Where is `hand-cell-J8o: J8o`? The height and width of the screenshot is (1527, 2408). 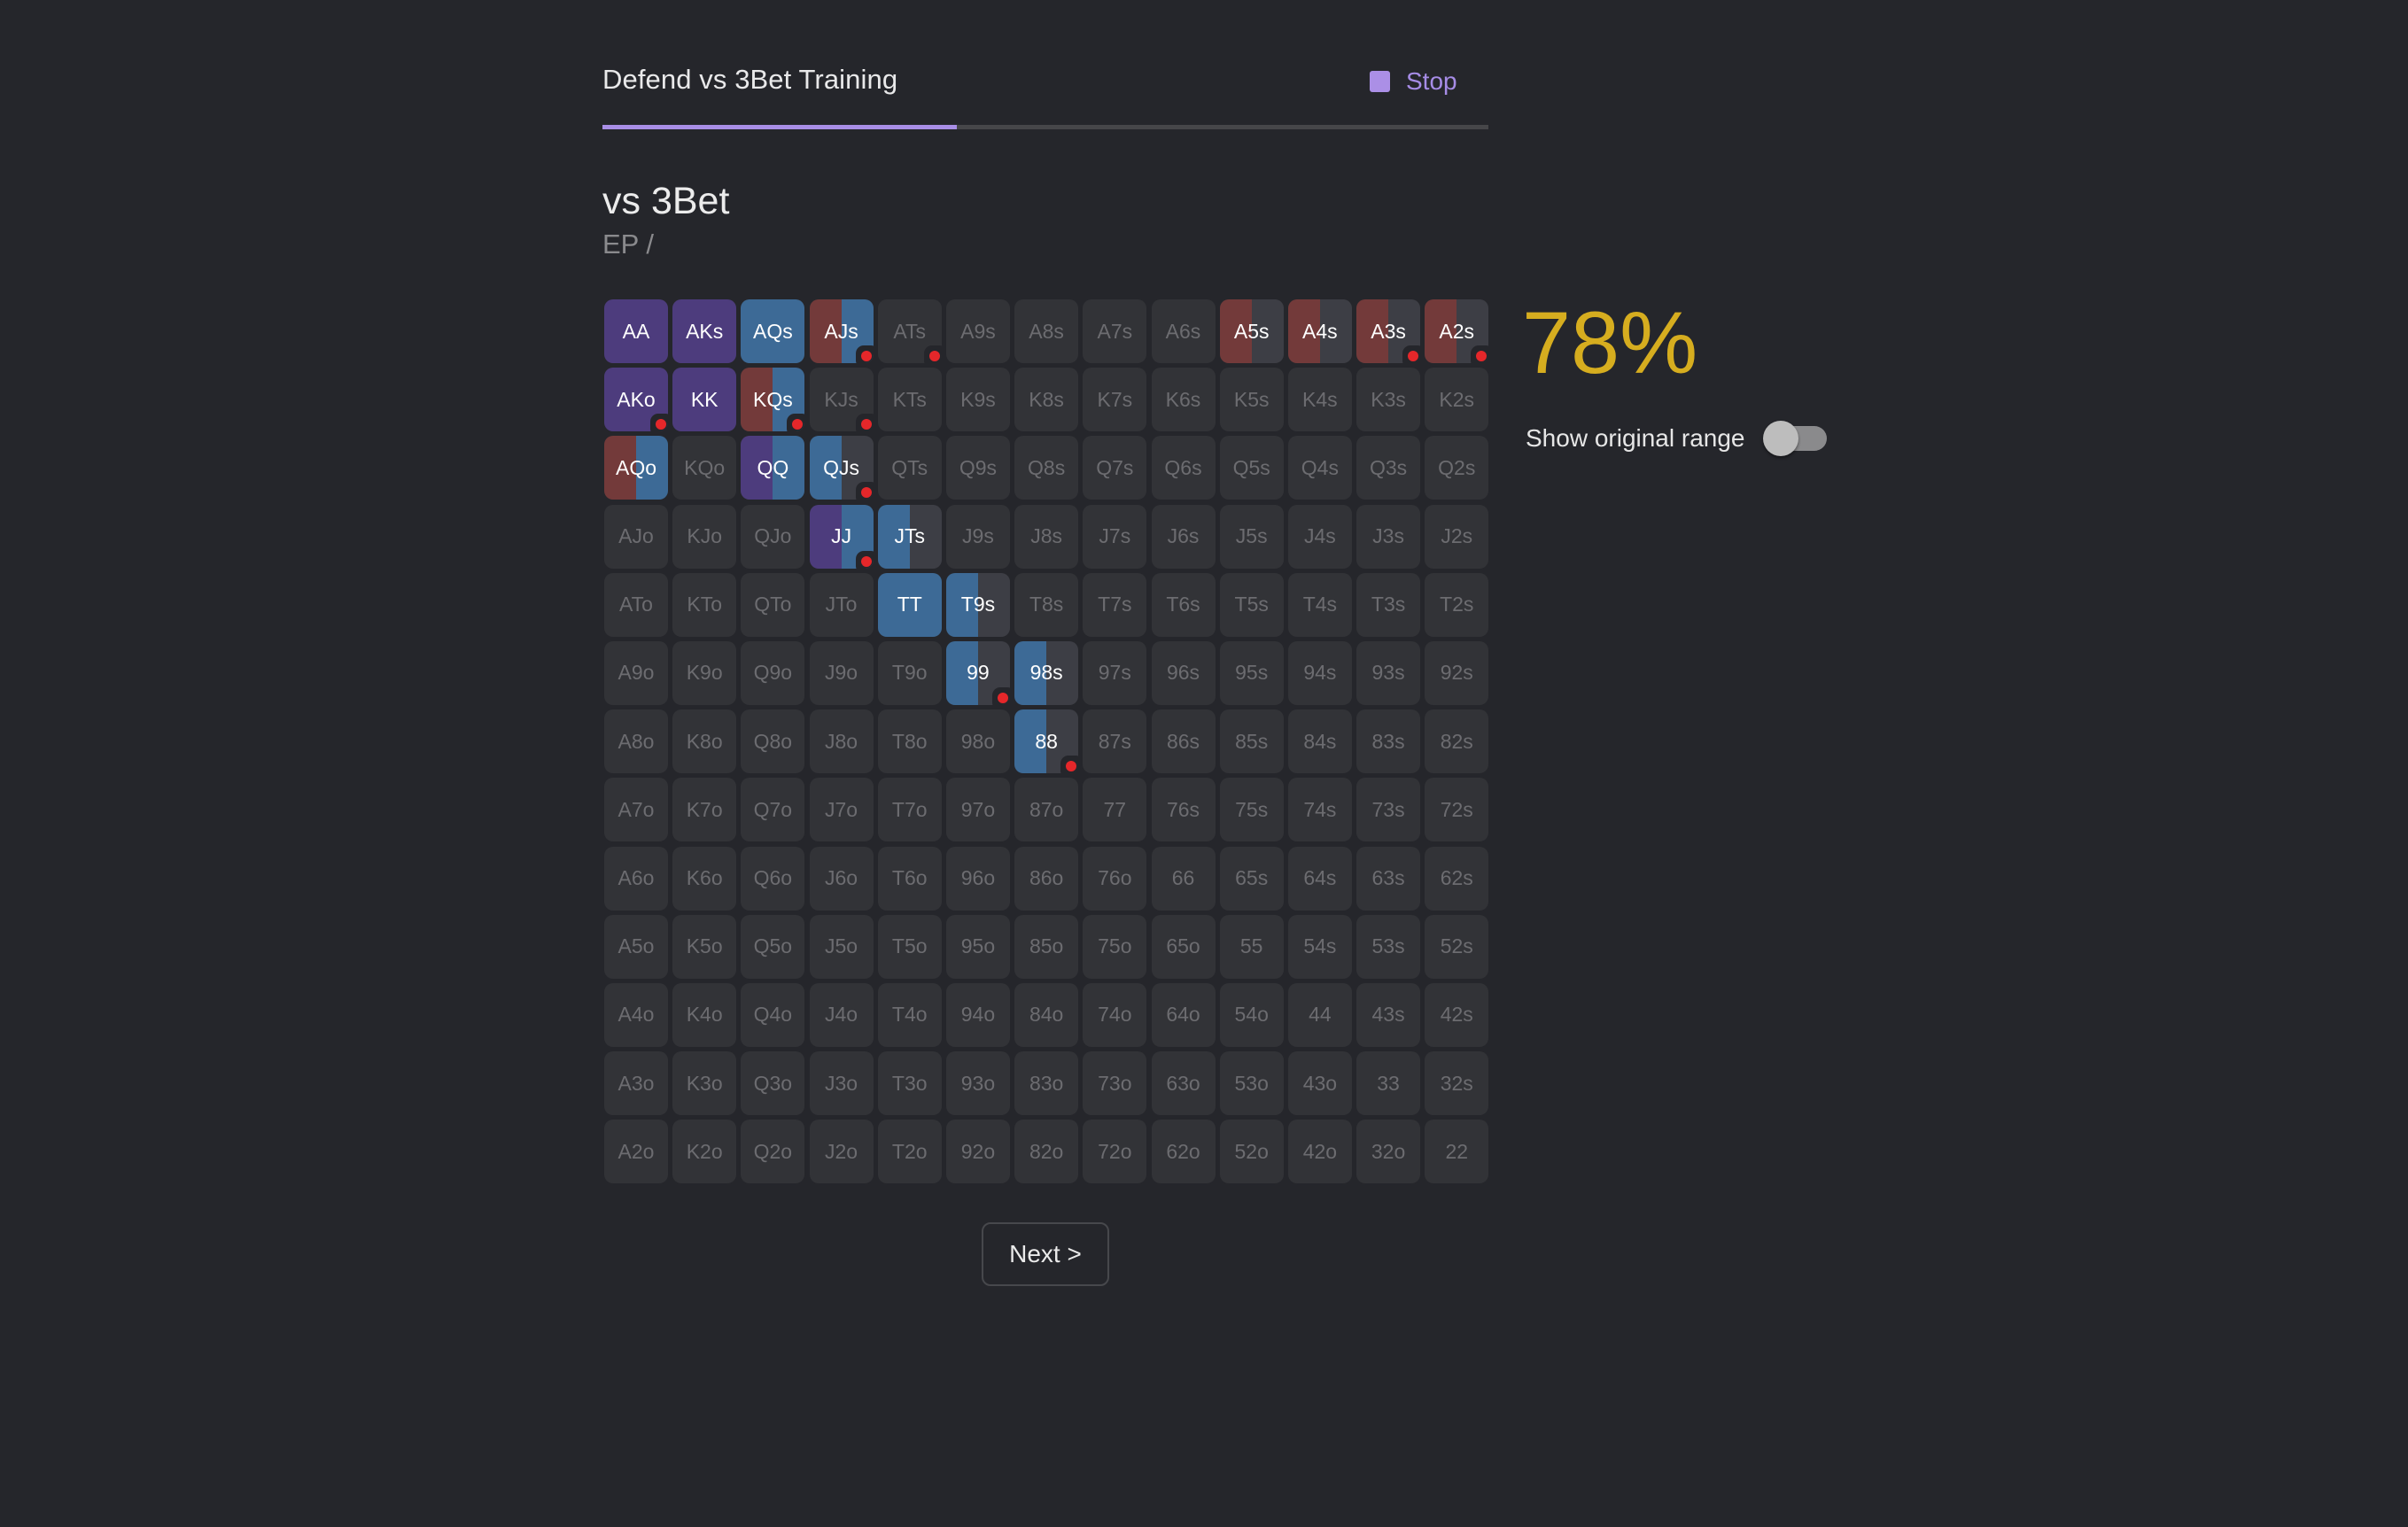
hand-cell-J8o: J8o is located at coordinates (842, 741).